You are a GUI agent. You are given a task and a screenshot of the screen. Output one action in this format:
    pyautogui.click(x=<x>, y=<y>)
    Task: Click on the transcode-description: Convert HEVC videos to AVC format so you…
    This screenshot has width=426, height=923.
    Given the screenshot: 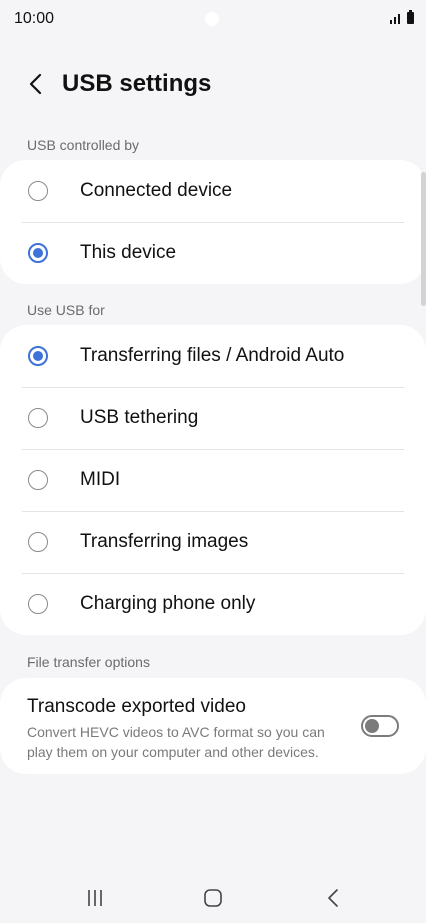 What is the action you would take?
    pyautogui.click(x=176, y=742)
    